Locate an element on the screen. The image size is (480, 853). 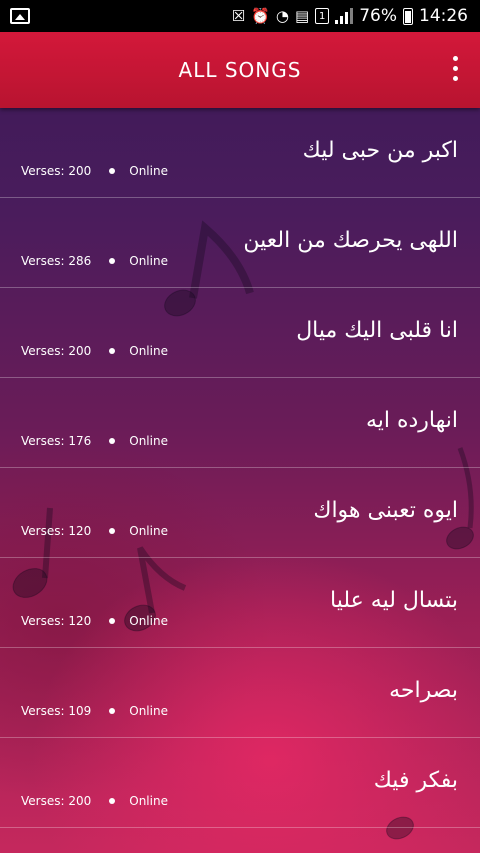
song-row: اكبر من حبى ليك Verses: 200 Online is located at coordinates (240, 153).